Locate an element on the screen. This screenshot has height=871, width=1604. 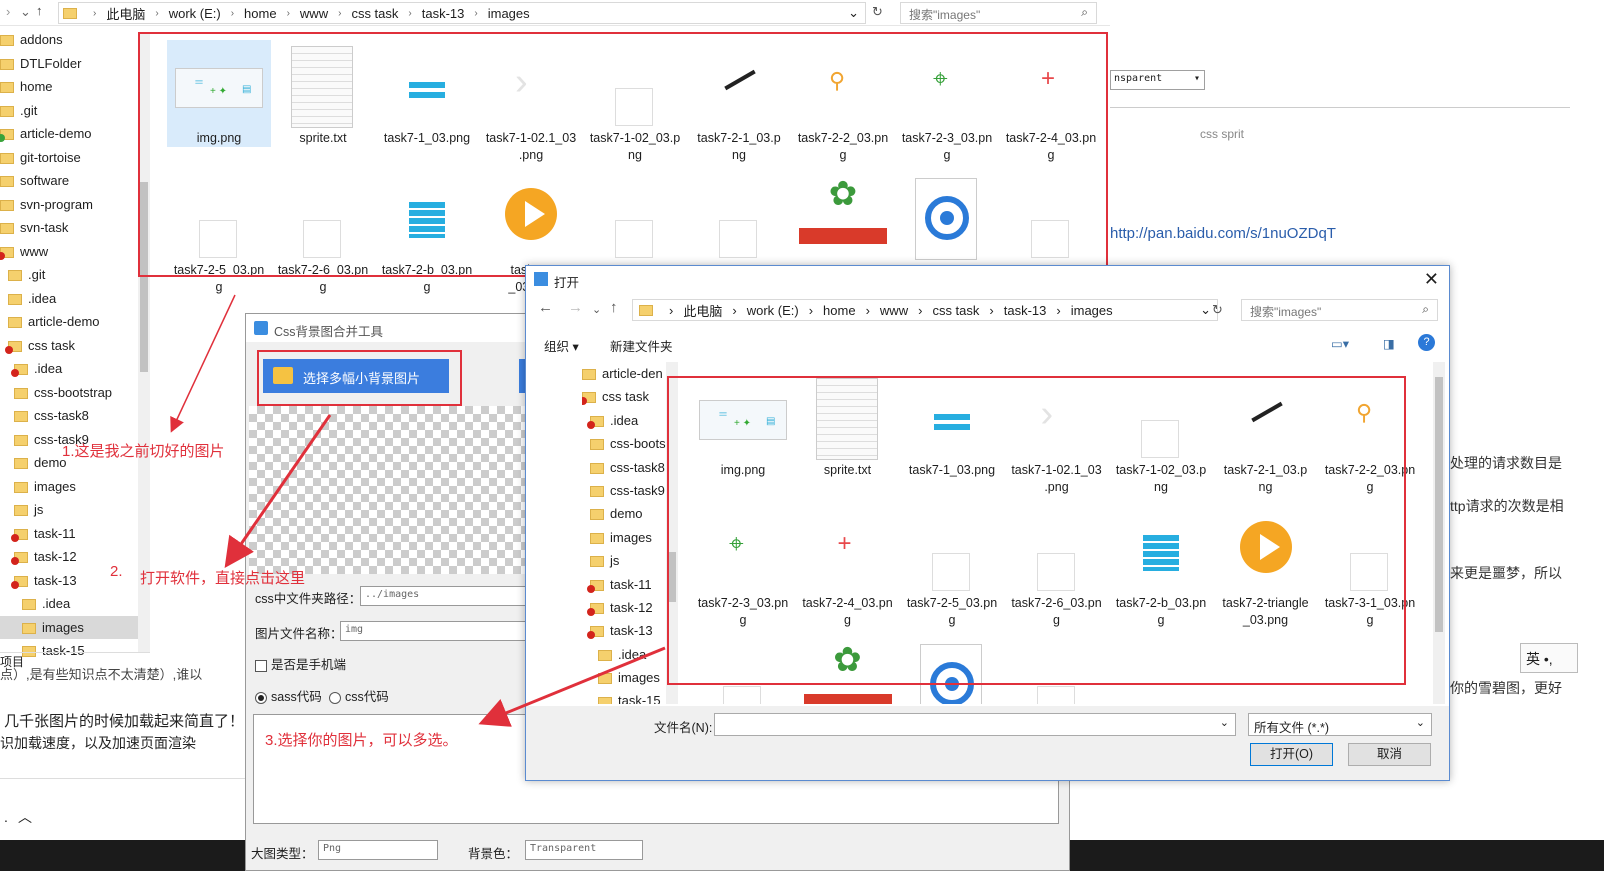
tree-item: article-den is located at coordinates (629, 373).